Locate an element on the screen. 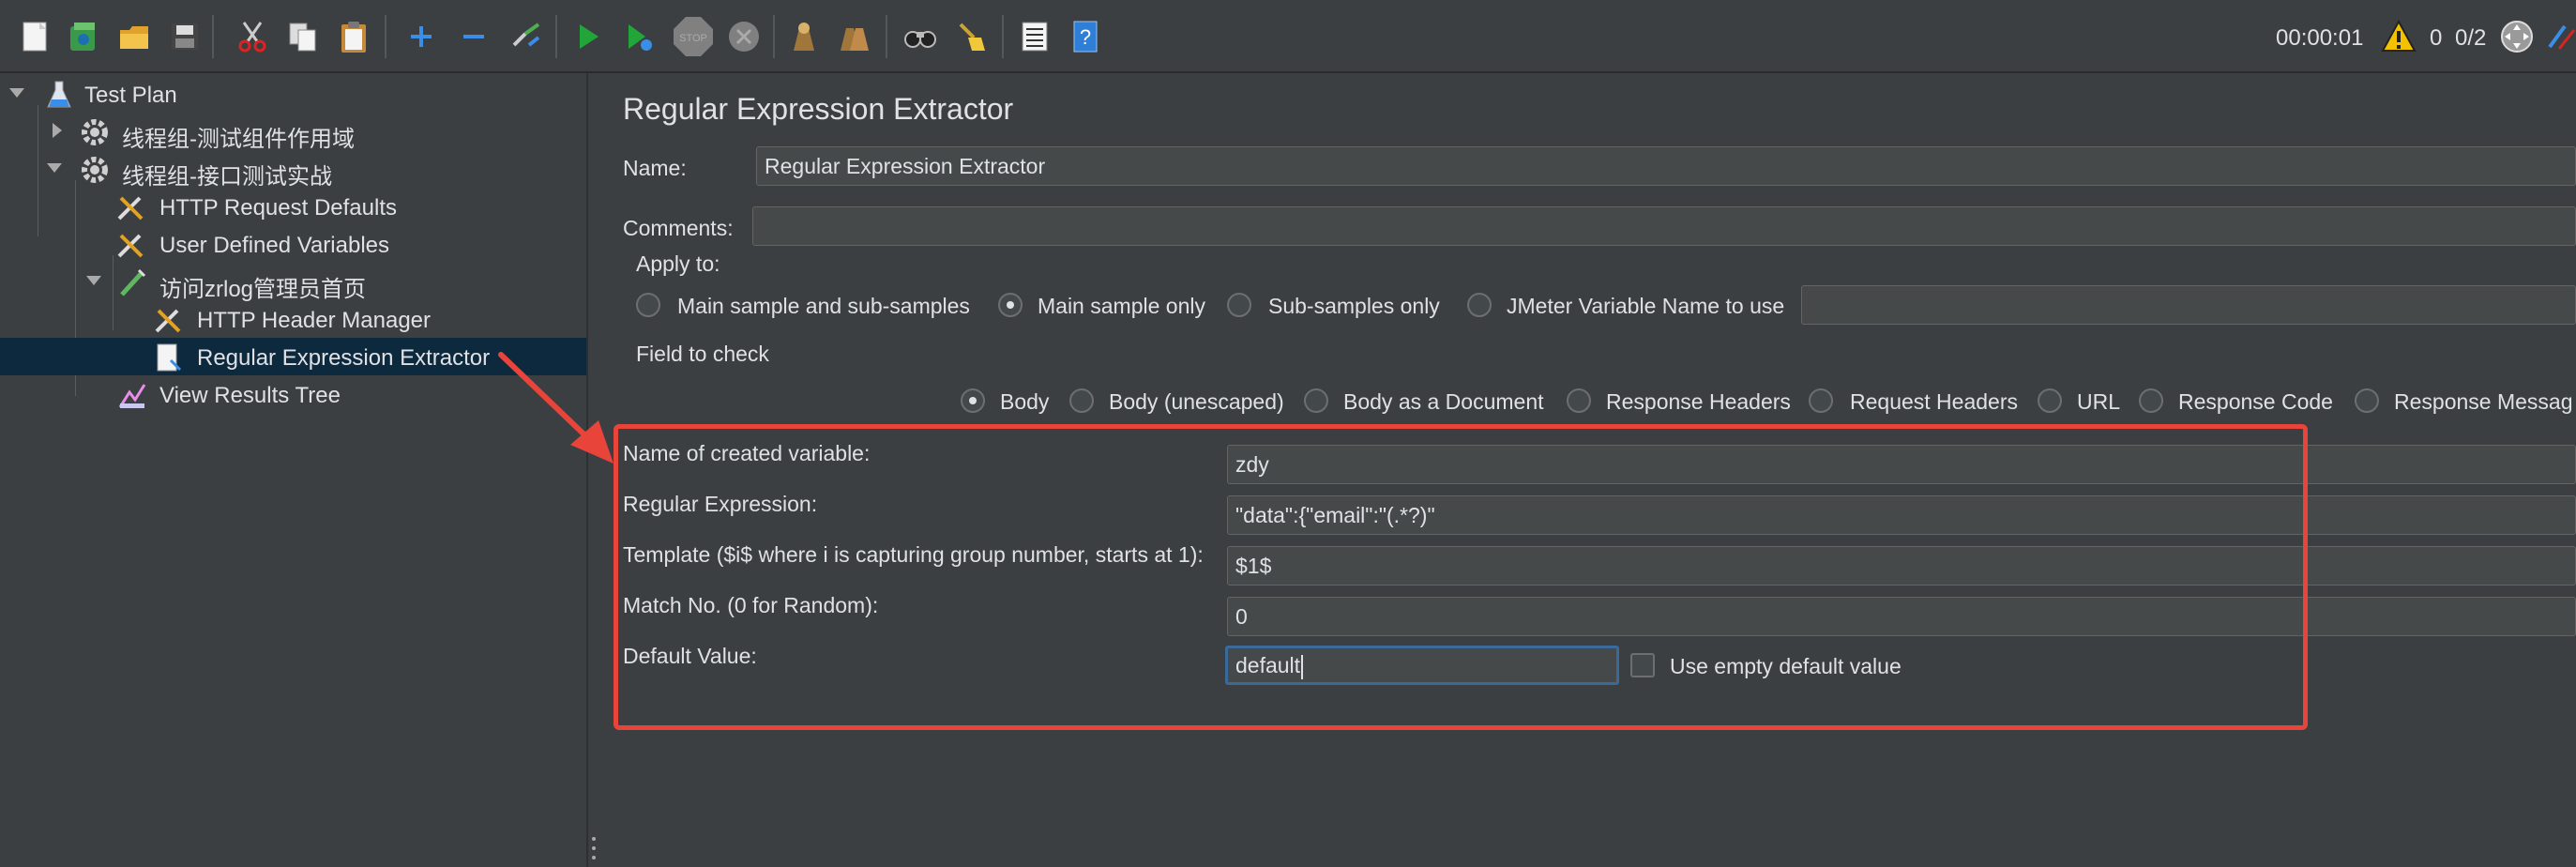 Image resolution: width=2576 pixels, height=867 pixels. page-title: Regular Expression Extractor is located at coordinates (818, 109).